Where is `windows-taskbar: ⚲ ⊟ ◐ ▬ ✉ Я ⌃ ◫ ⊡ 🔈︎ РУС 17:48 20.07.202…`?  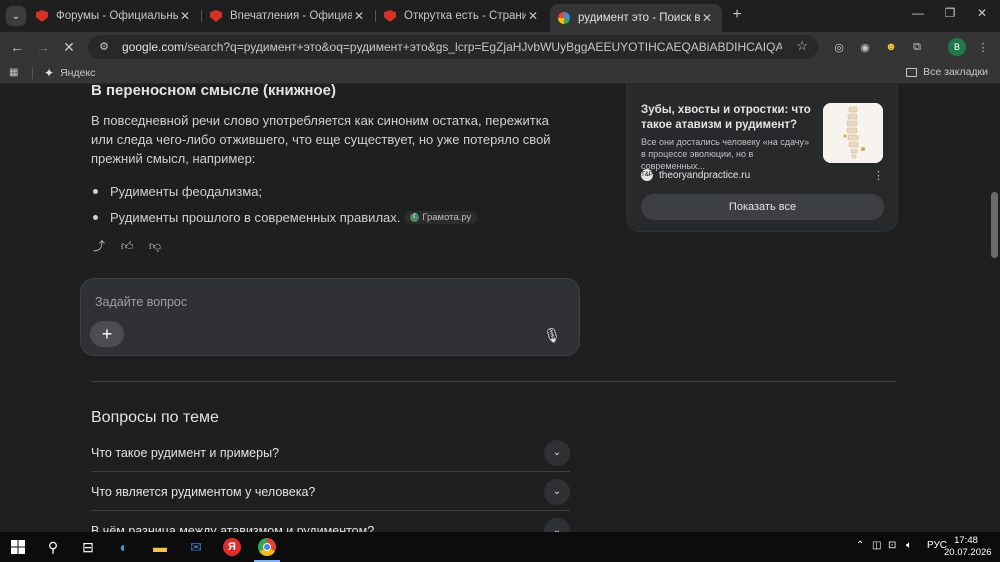
windows-taskbar: ⚲ ⊟ ◐ ▬ ✉ Я ⌃ ◫ ⊡ 🔈︎ РУС 17:48 20.07.202… is located at coordinates (500, 547).